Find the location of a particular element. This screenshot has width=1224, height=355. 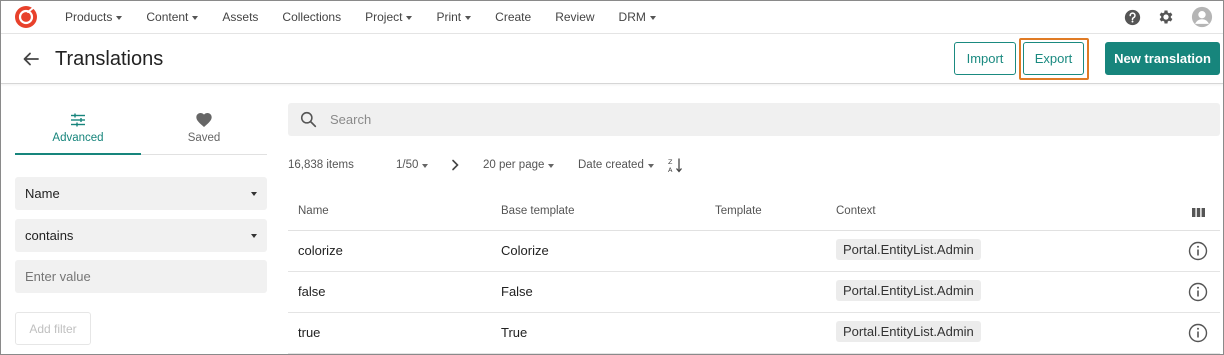

table-row: true True Portal.EntityList.Admin is located at coordinates (754, 333).